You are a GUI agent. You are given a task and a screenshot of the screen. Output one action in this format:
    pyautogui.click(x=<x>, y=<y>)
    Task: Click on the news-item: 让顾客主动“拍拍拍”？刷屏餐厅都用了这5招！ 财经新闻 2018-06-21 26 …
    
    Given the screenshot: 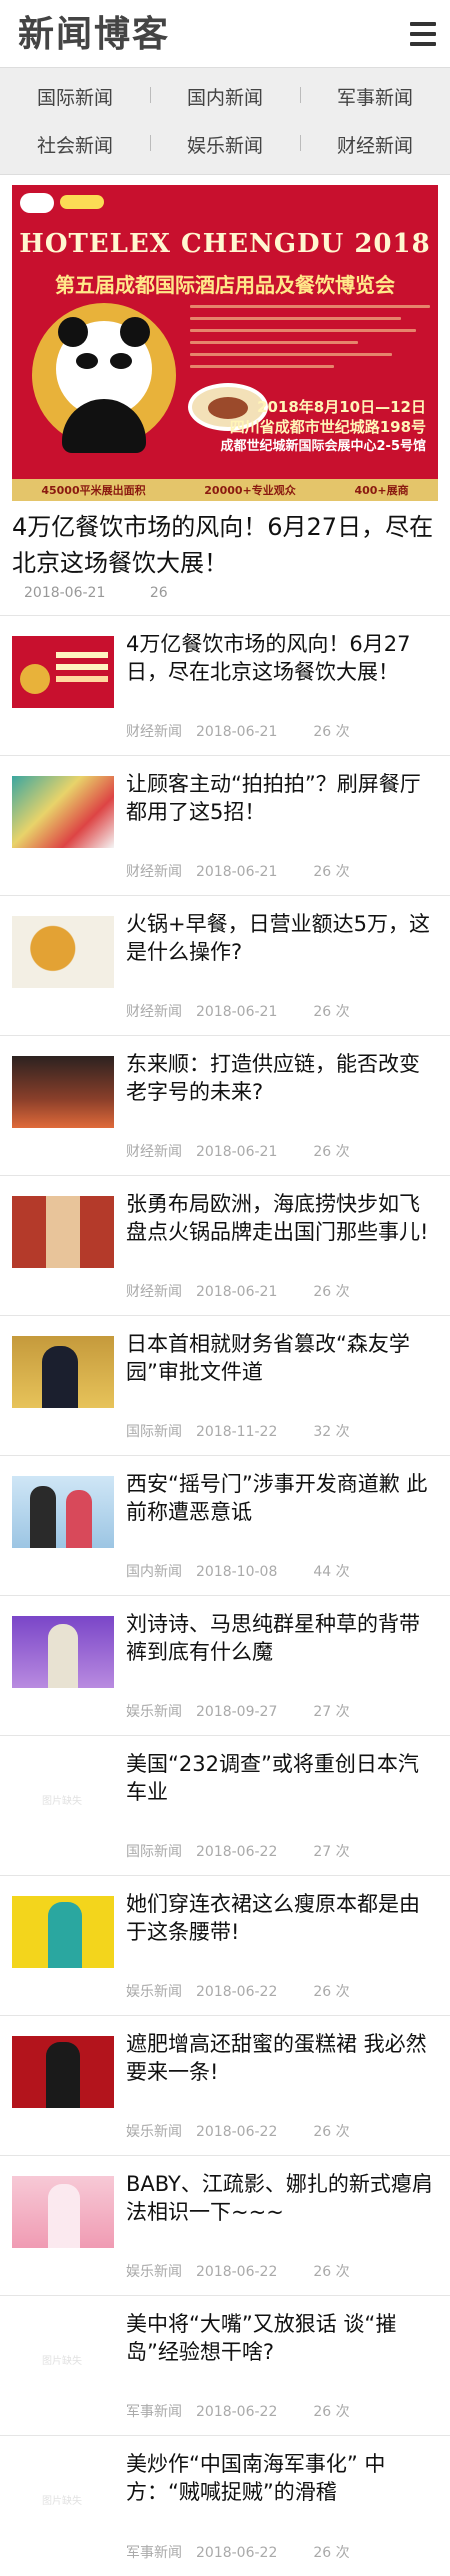 What is the action you would take?
    pyautogui.click(x=225, y=826)
    